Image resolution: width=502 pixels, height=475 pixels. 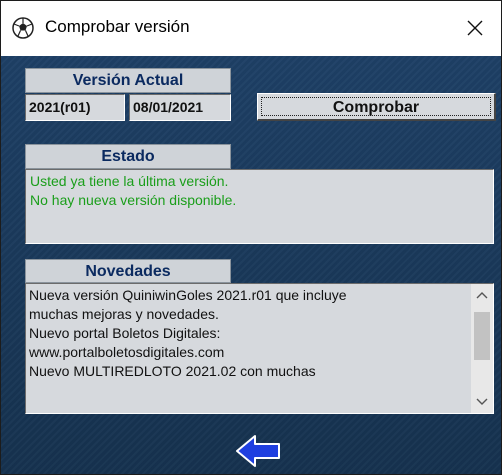 I want to click on news-line: Nuevo portal Boletos Digitales:, so click(x=125, y=333).